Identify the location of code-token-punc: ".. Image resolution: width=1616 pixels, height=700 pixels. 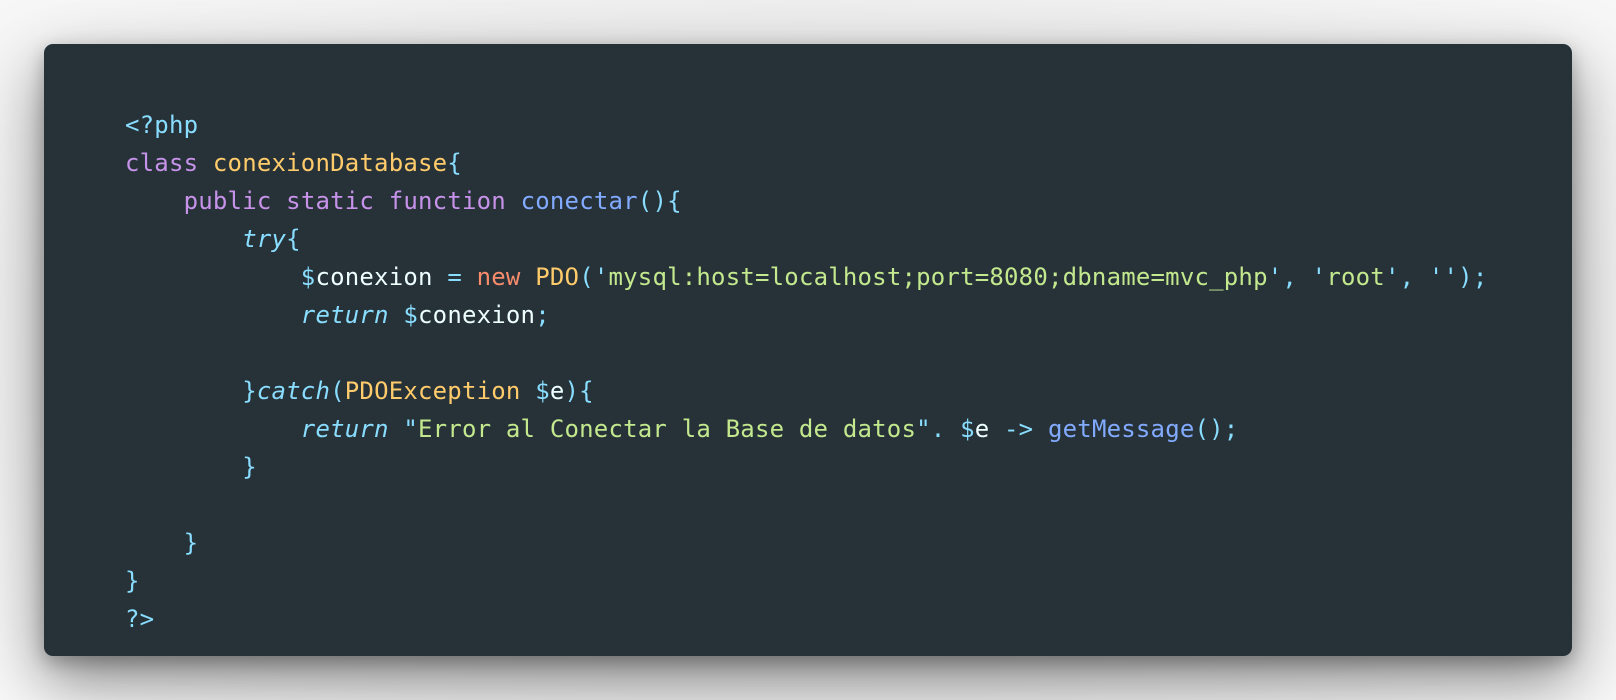
(931, 429).